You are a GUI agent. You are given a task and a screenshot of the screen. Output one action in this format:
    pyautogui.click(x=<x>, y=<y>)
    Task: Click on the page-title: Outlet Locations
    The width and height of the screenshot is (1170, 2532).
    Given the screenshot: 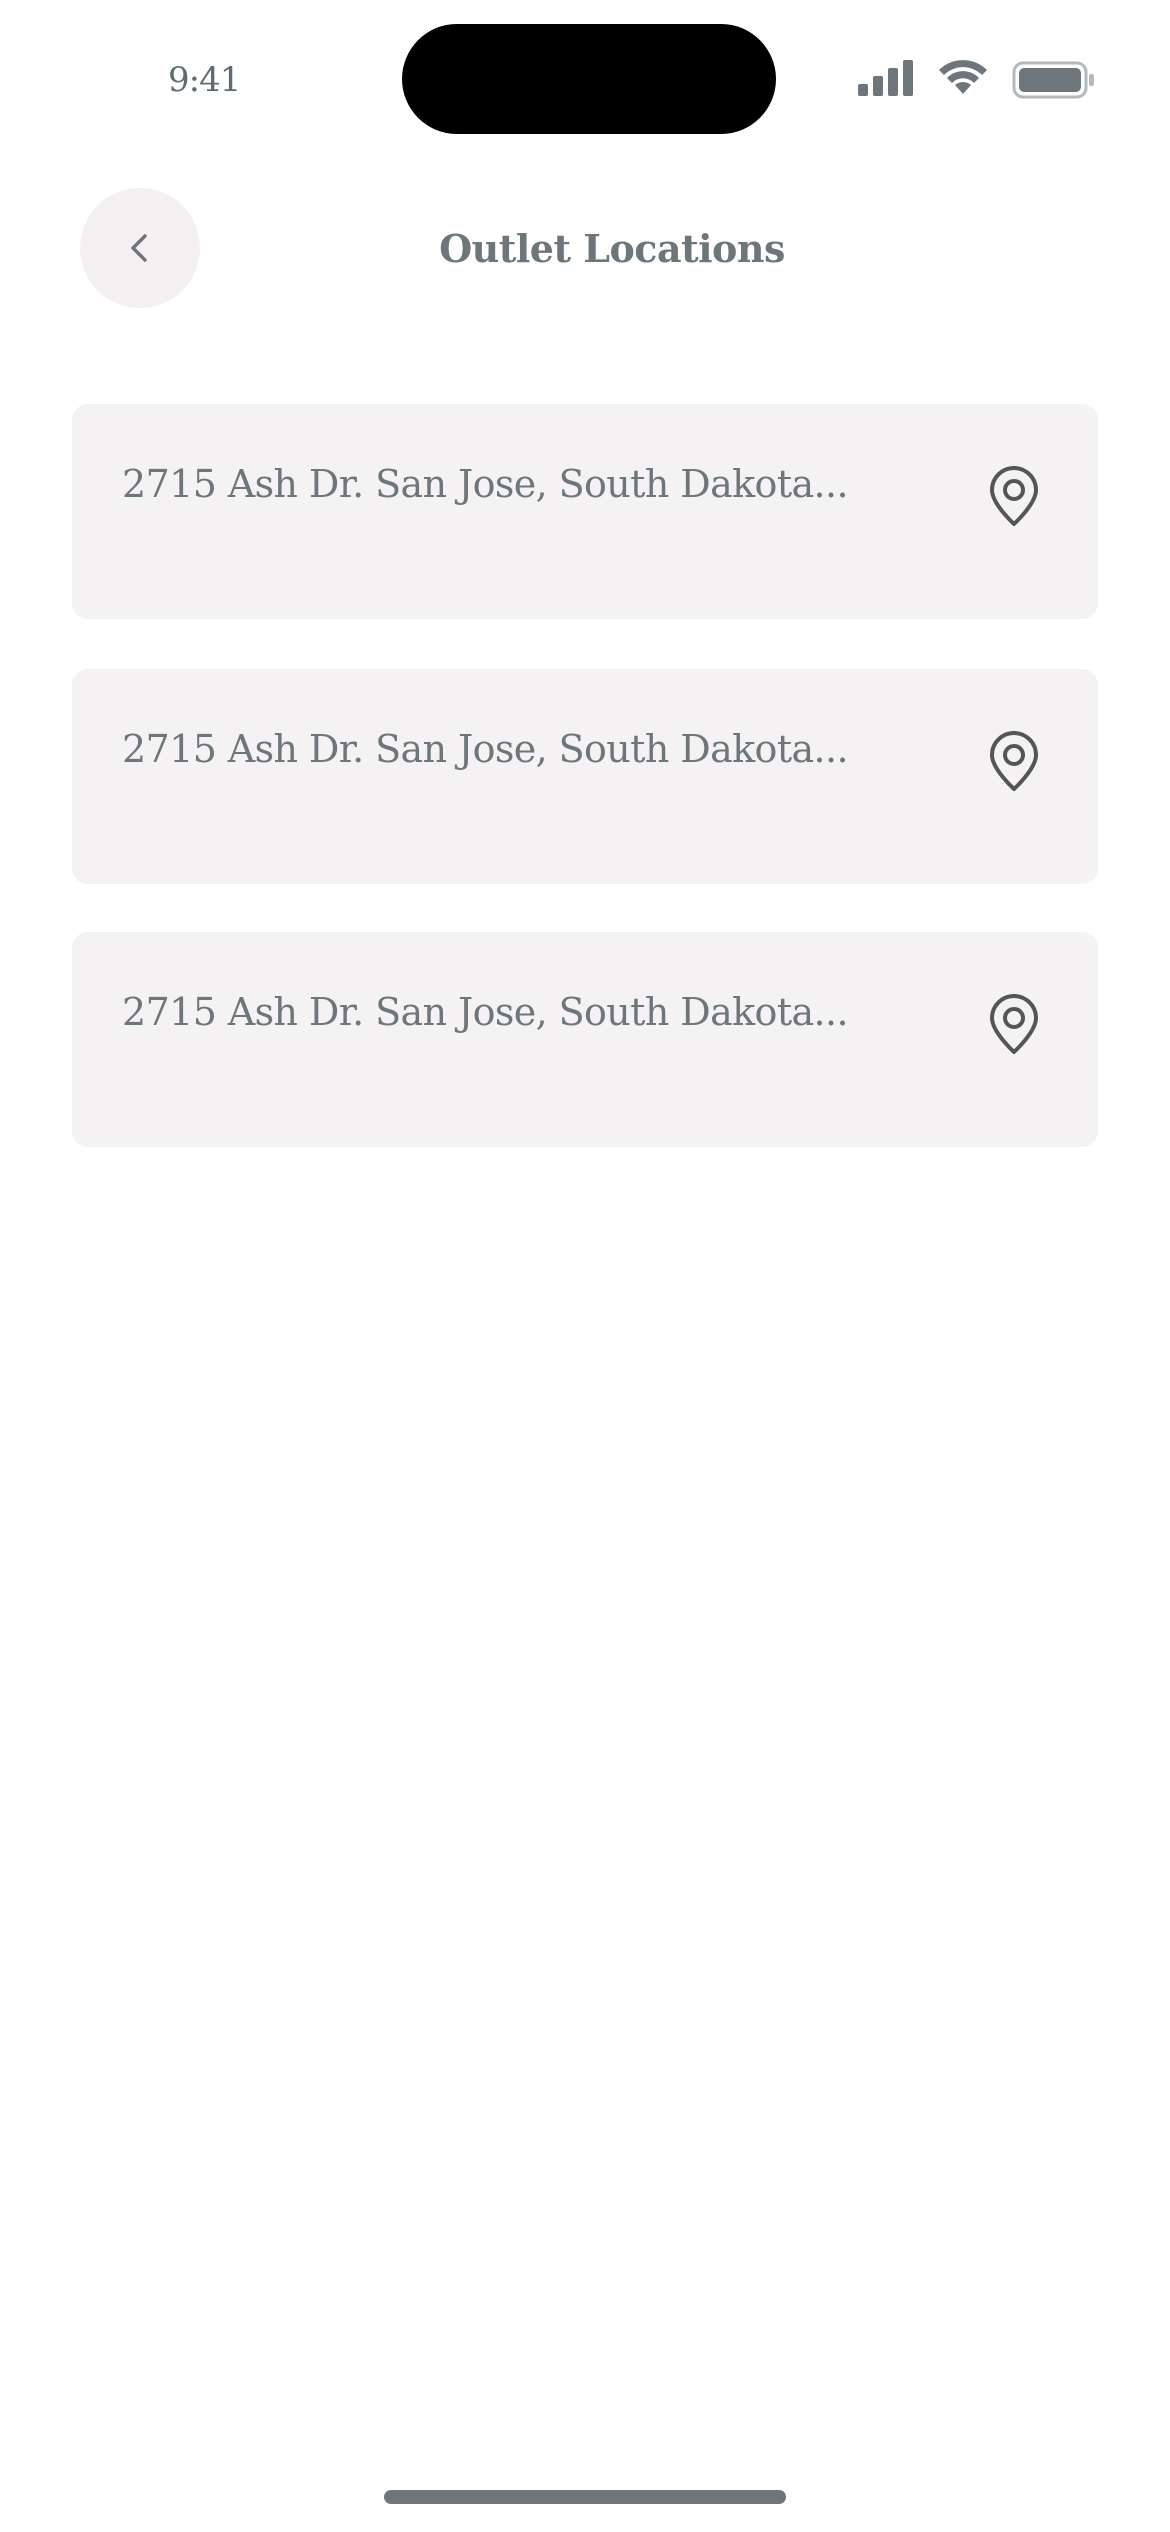 What is the action you would take?
    pyautogui.click(x=612, y=248)
    